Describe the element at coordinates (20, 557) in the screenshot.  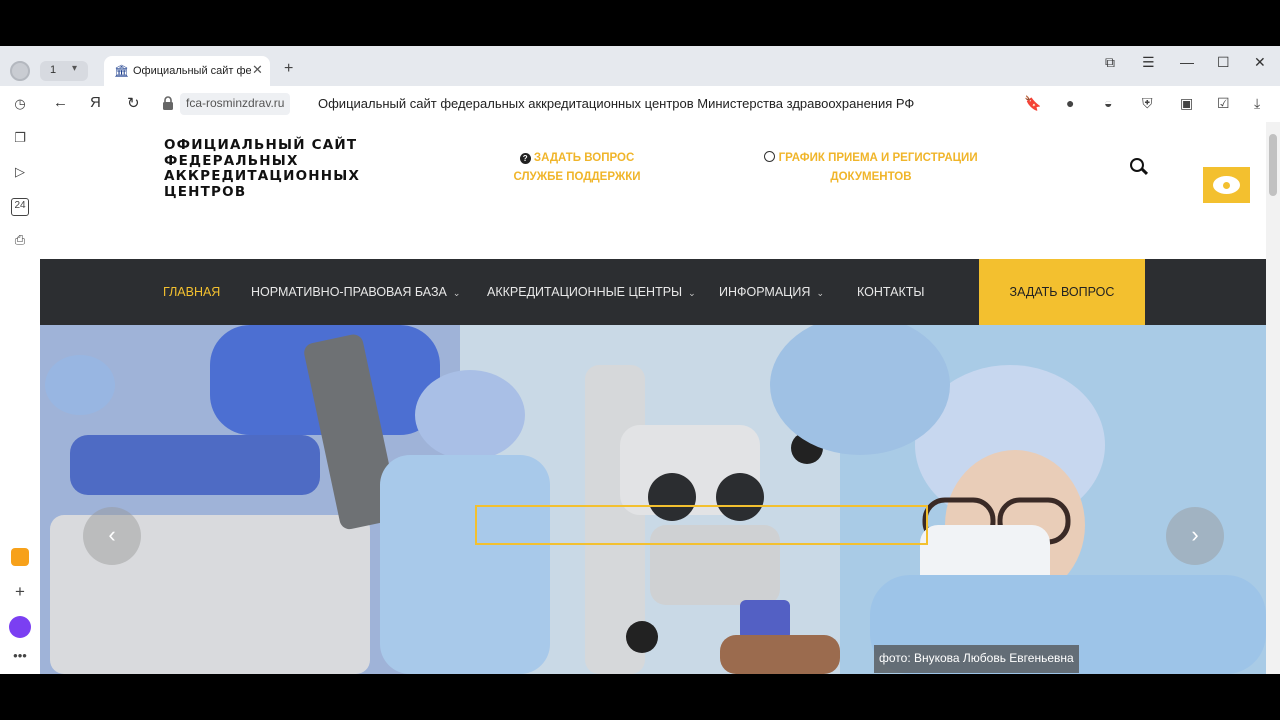
I see `mail-icon` at that location.